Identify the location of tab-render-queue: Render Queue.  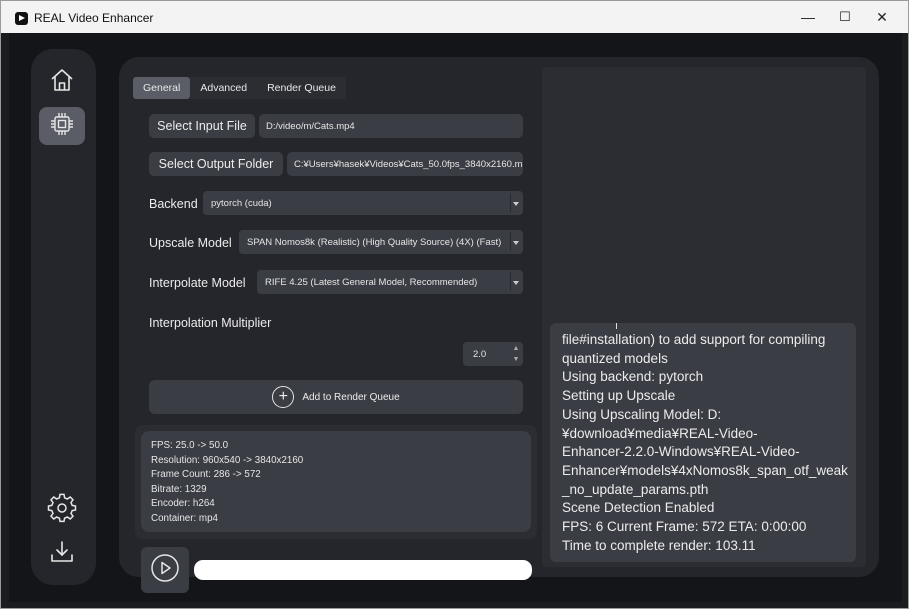
(301, 88).